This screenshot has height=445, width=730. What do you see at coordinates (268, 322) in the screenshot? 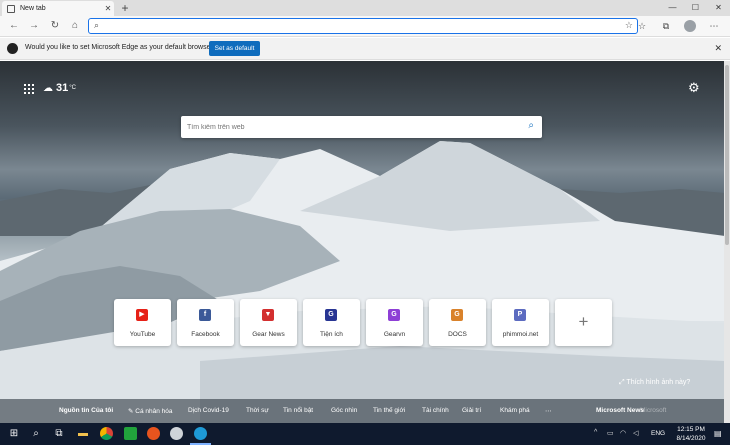
I see `quick-link-gear-news: ▼ Gear News` at bounding box center [268, 322].